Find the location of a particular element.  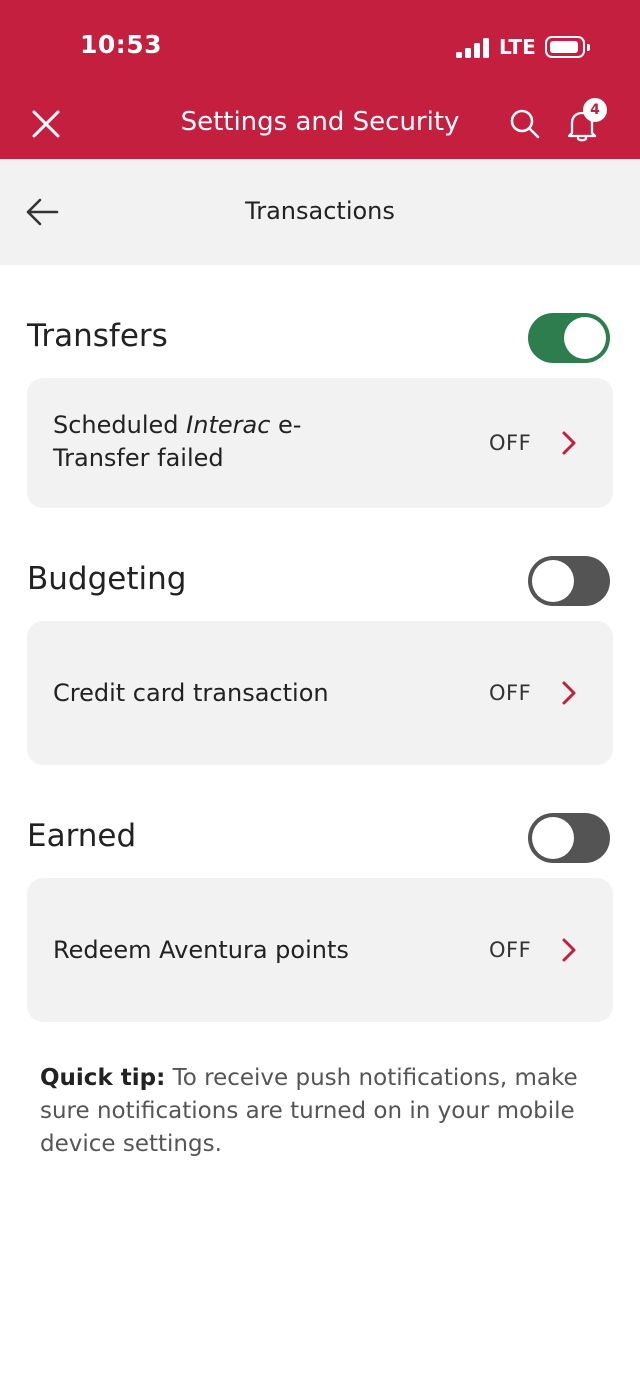

battery-icon is located at coordinates (567, 47).